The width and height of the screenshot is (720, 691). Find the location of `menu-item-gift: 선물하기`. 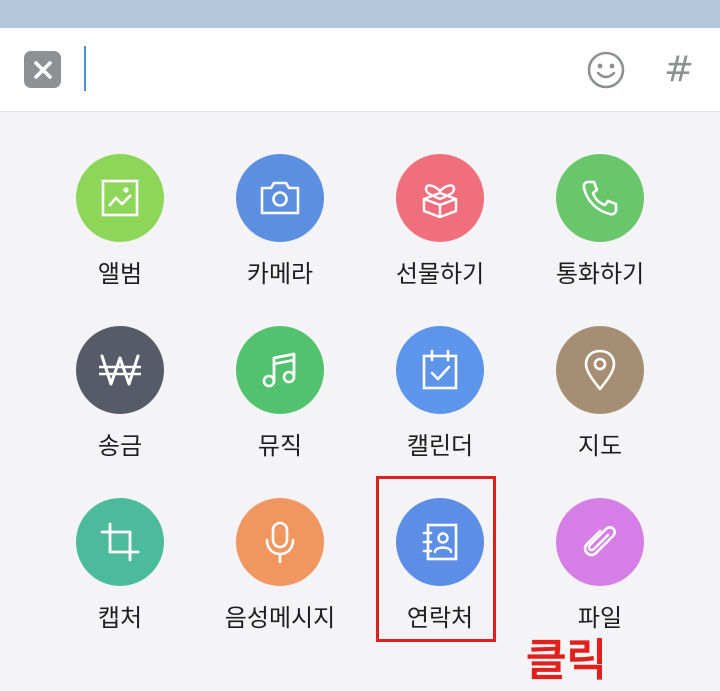

menu-item-gift: 선물하기 is located at coordinates (440, 229).